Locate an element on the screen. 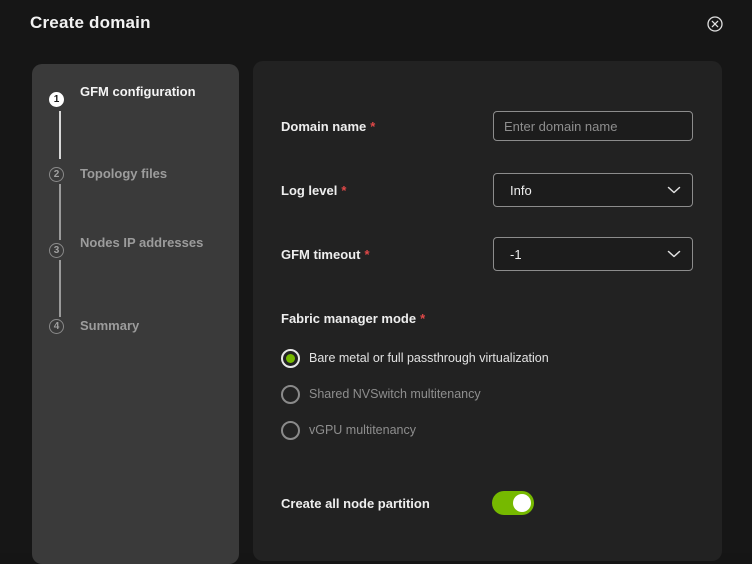  log-level-select: Info is located at coordinates (593, 190).